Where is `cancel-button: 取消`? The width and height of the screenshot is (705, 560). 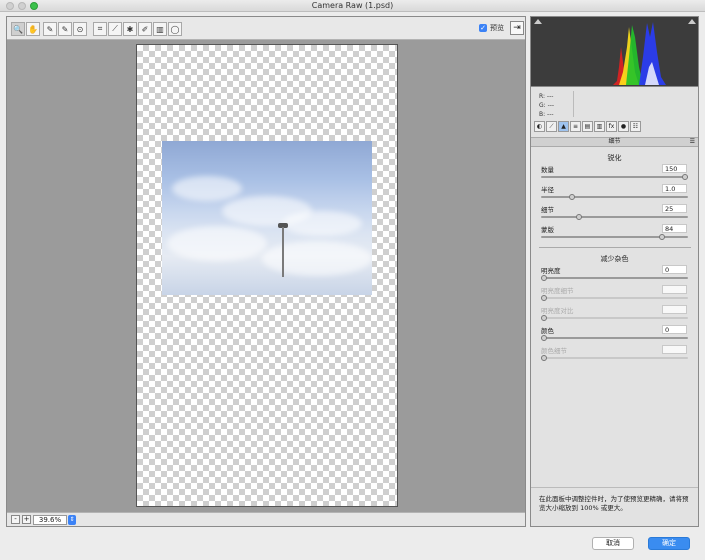
cancel-button: 取消 is located at coordinates (613, 543).